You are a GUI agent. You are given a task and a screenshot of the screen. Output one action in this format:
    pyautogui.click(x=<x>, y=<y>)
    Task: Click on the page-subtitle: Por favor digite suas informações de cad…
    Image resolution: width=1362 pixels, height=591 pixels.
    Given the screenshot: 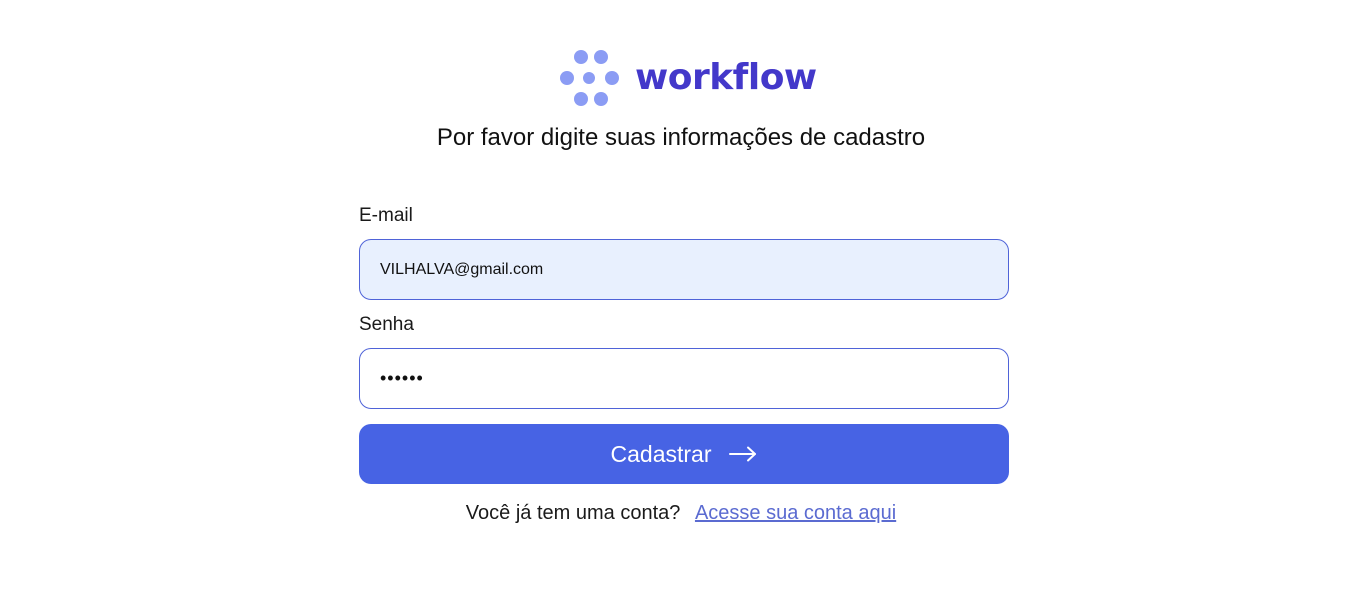 What is the action you would take?
    pyautogui.click(x=681, y=137)
    